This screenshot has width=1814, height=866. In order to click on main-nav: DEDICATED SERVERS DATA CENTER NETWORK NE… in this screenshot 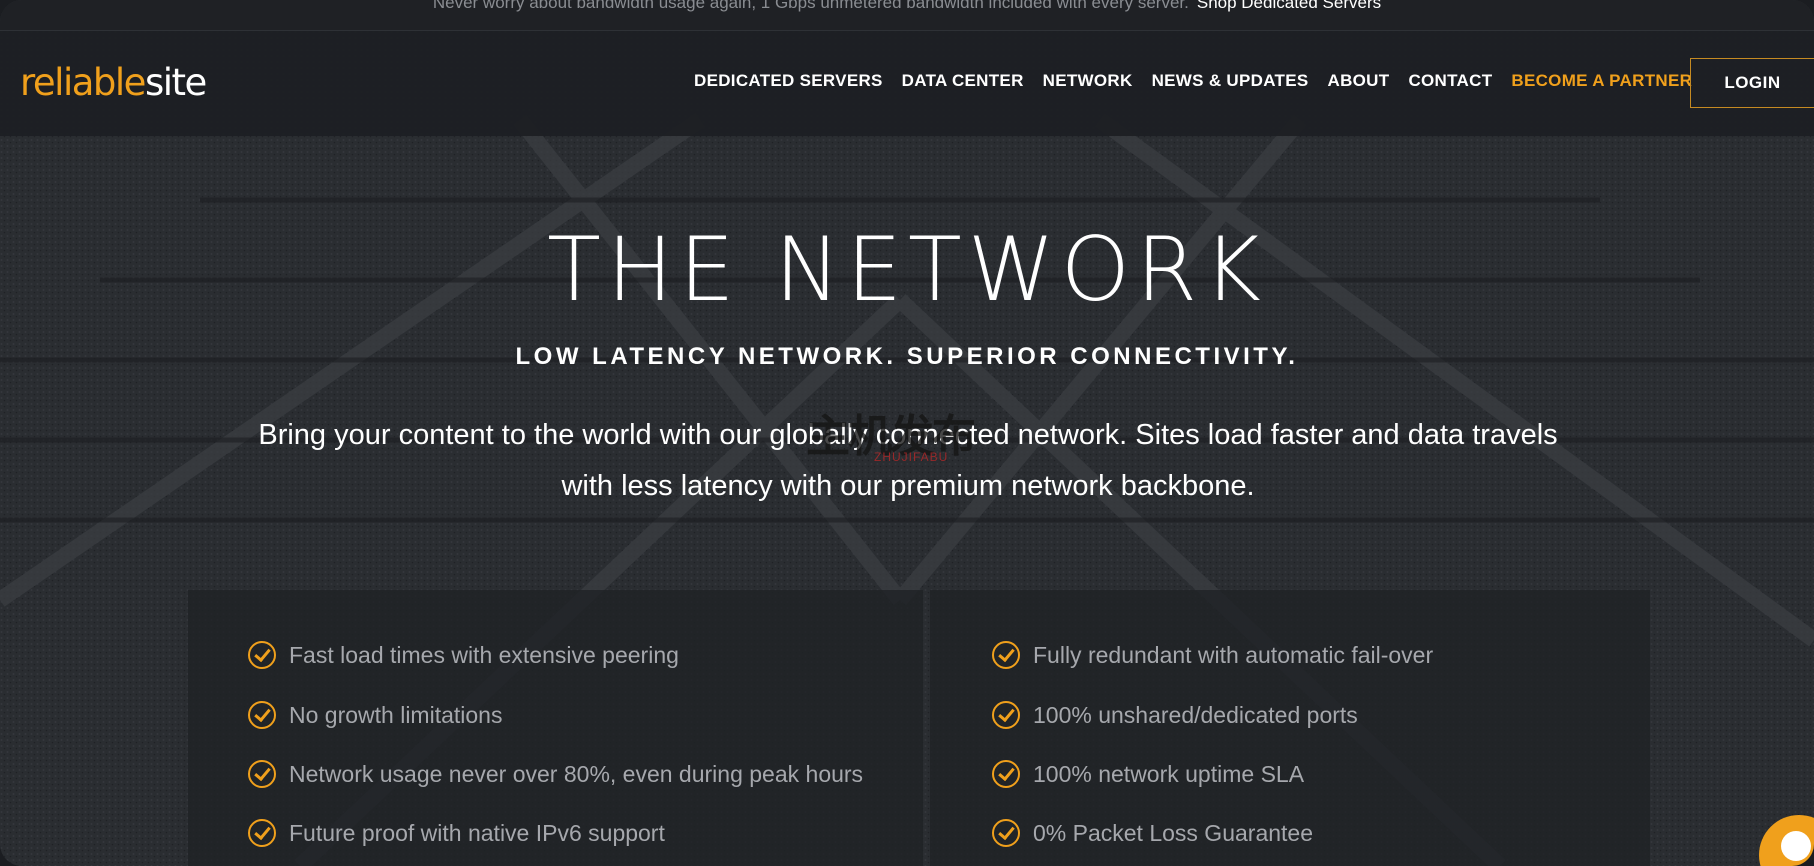, I will do `click(1202, 81)`.